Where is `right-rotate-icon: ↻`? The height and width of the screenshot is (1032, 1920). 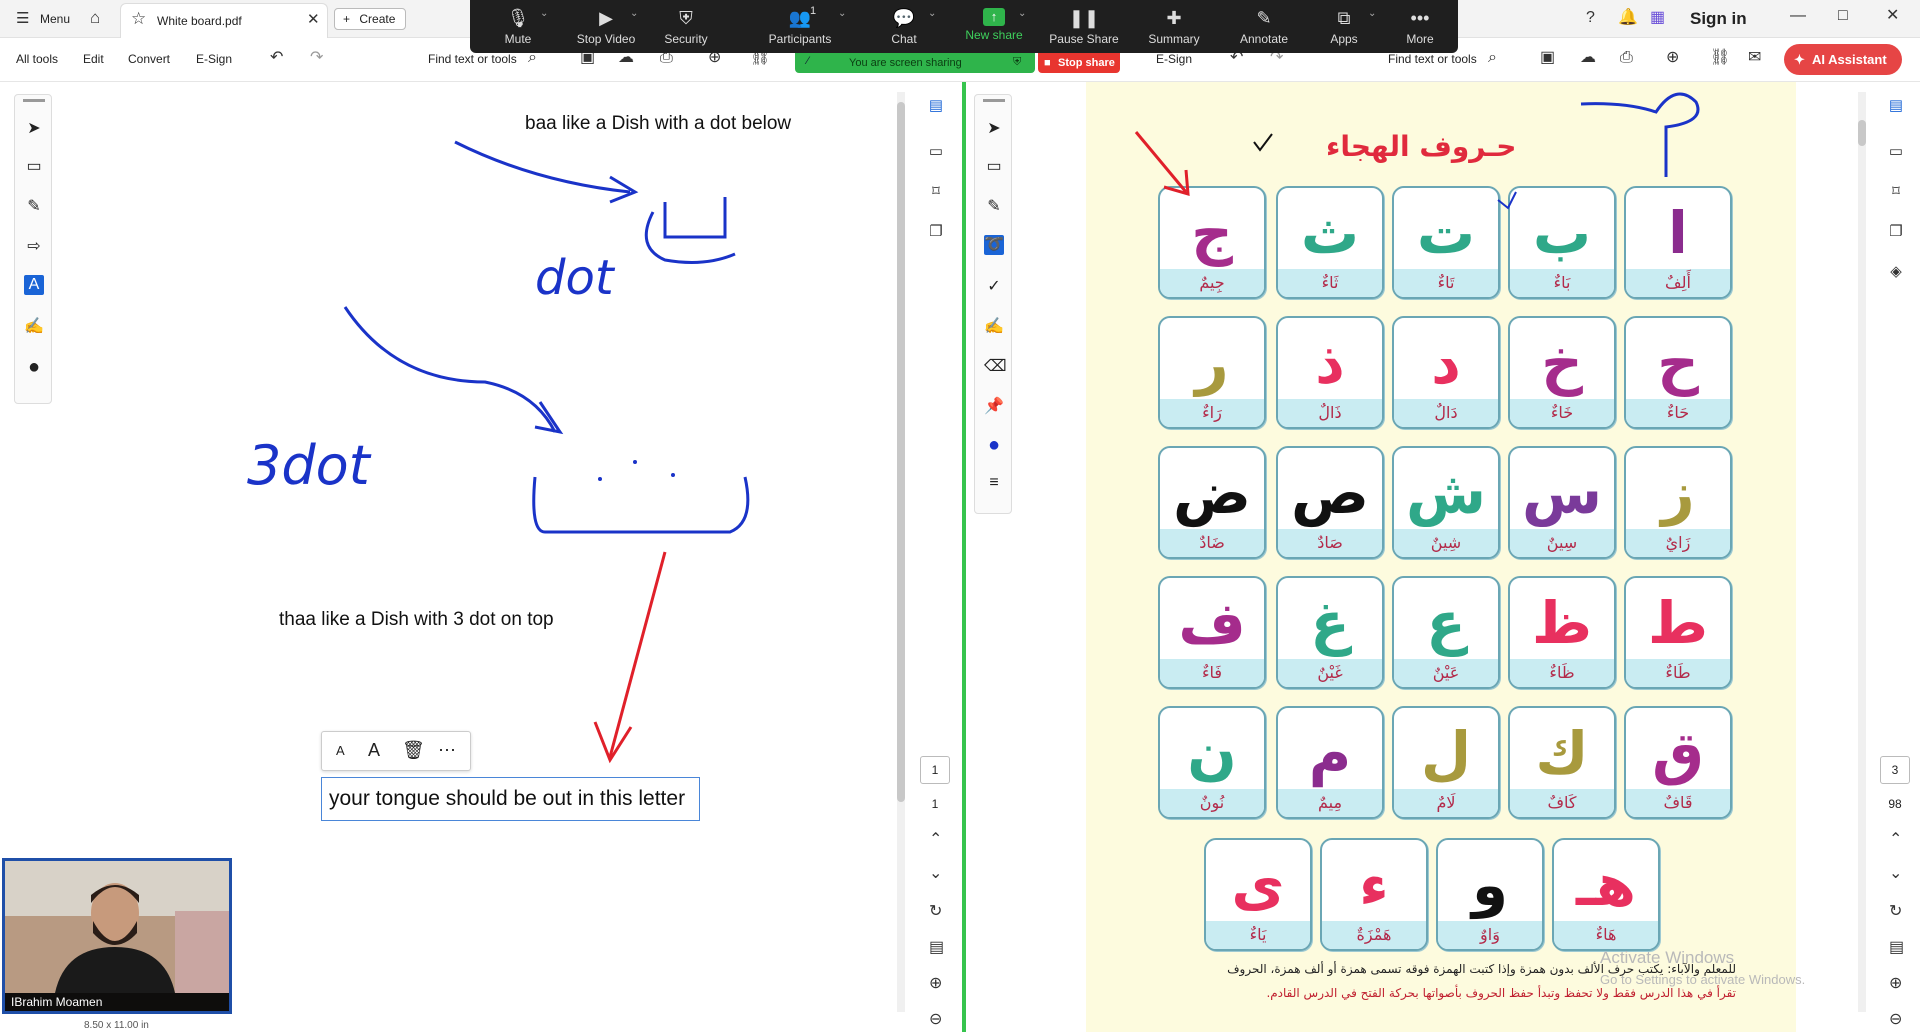 right-rotate-icon: ↻ is located at coordinates (1895, 912).